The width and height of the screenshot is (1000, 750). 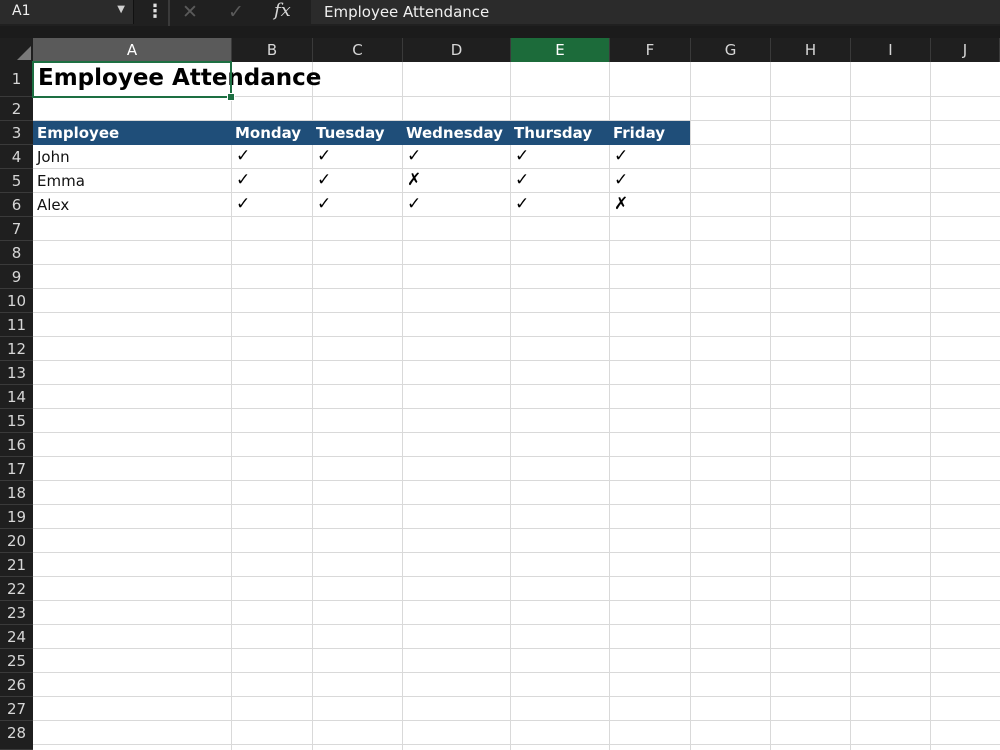 What do you see at coordinates (500, 32) in the screenshot?
I see `toolbar-gap` at bounding box center [500, 32].